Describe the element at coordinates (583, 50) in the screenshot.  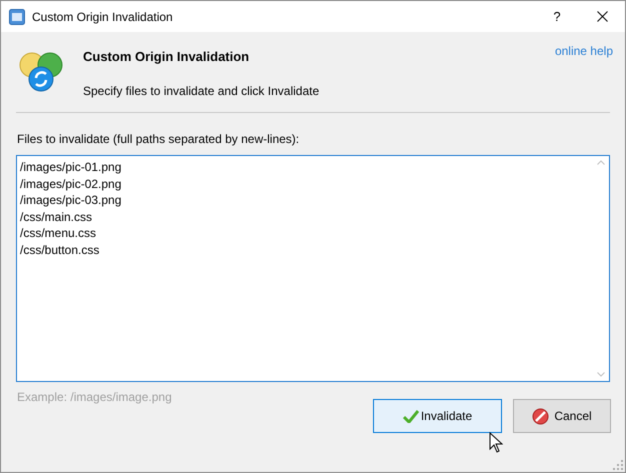
I see `online-help-link: online help` at that location.